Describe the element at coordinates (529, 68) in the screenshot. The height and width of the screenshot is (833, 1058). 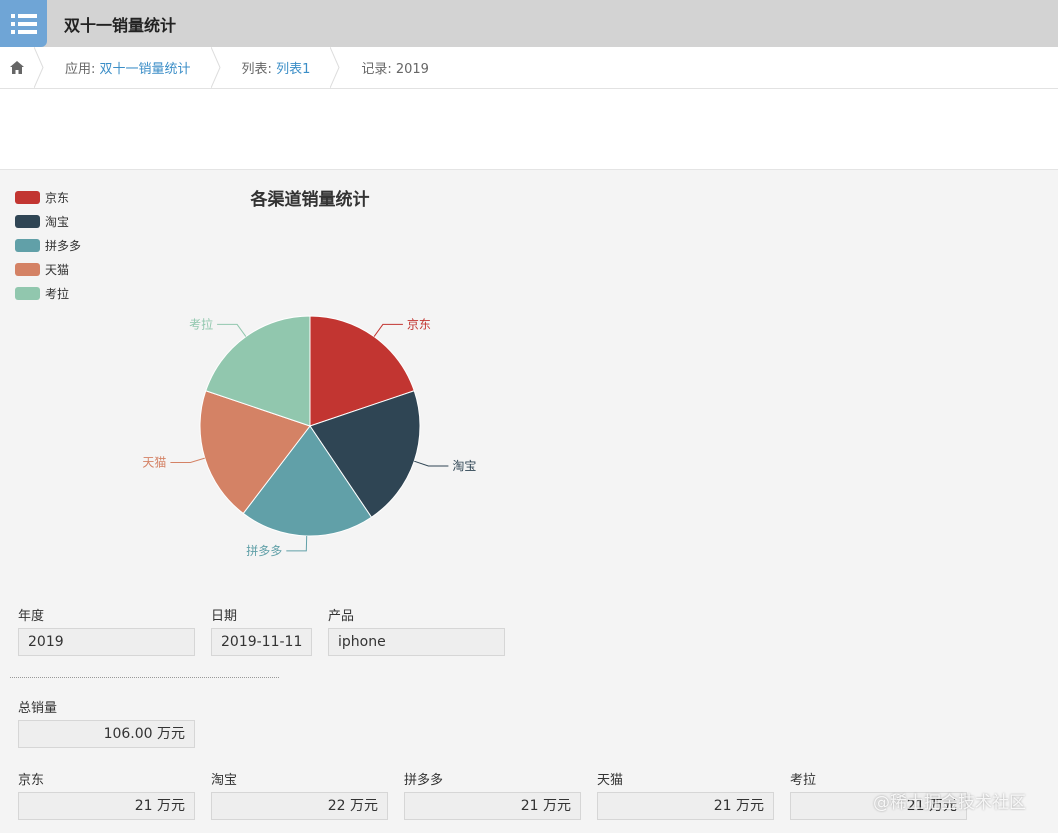
I see `breadcrumb: 应用: 双十一销量统计 列表: 列表1 记录: 2019` at that location.